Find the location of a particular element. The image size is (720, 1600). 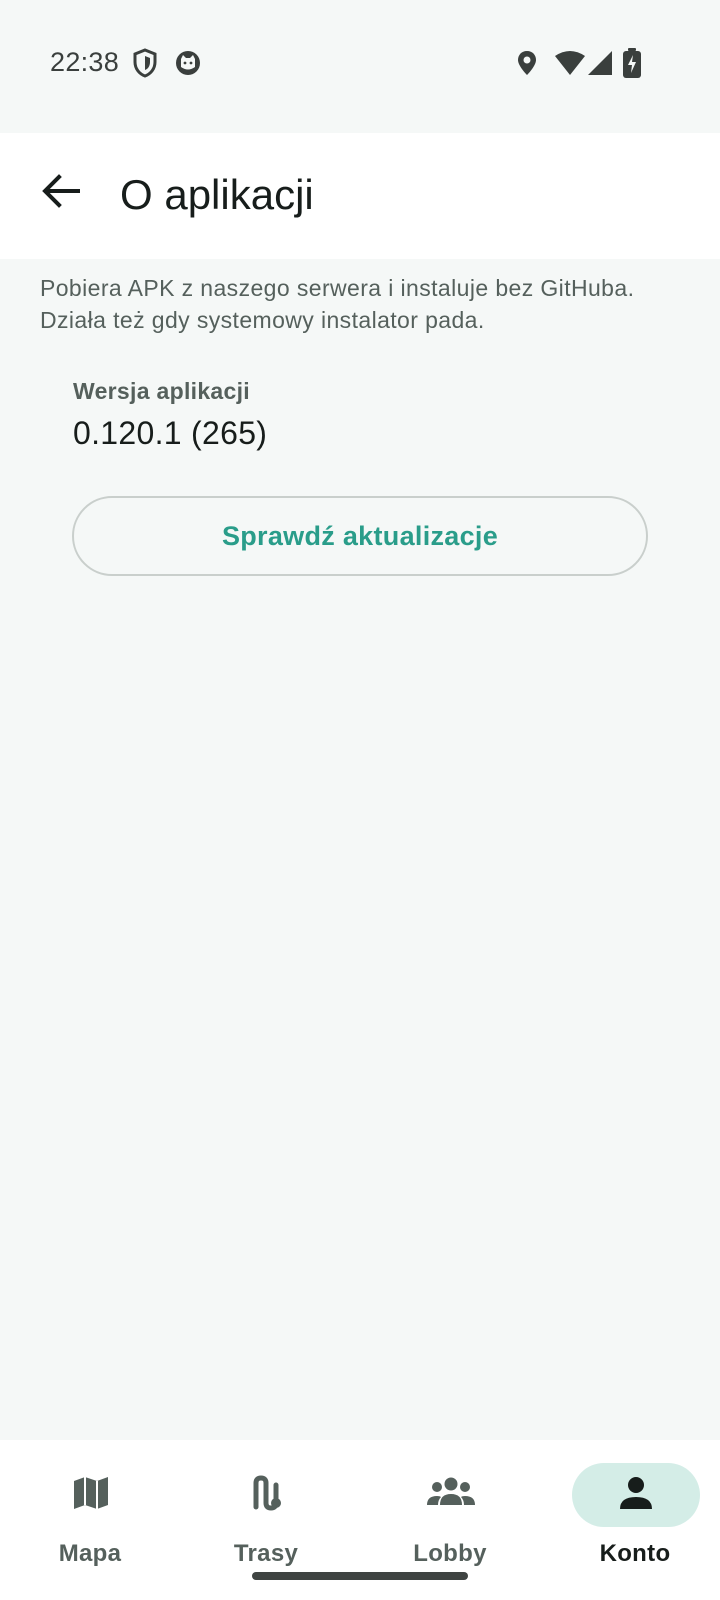

back-button is located at coordinates (60, 193).